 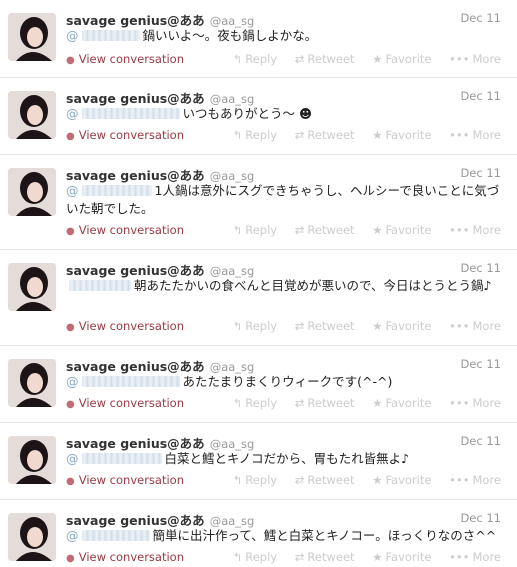 I want to click on tweet-text: @ あたたまりまくりウィークです(^-^), so click(x=229, y=381).